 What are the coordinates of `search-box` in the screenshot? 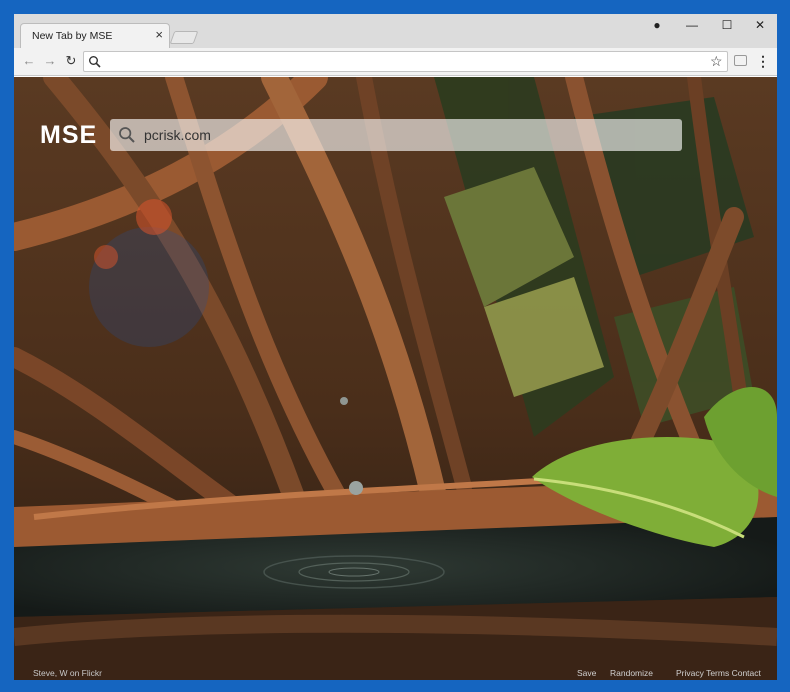 It's located at (396, 135).